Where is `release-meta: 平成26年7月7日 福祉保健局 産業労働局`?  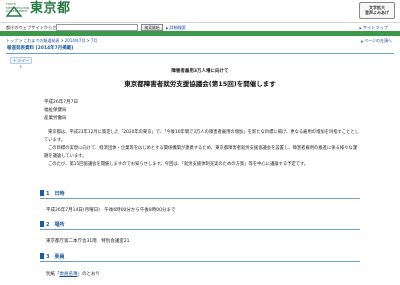 release-meta: 平成26年7月7日 福祉保健局 産業労働局 is located at coordinates (61, 111).